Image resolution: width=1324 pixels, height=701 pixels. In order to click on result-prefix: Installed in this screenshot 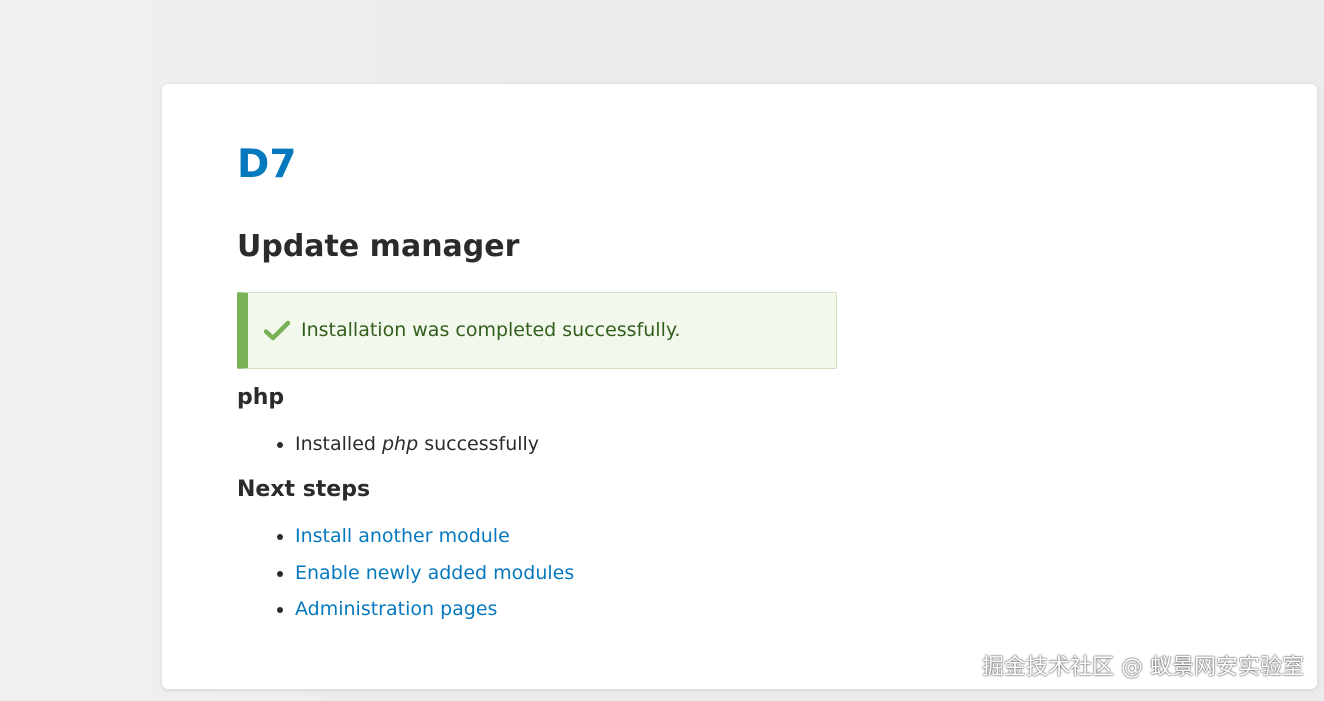, I will do `click(338, 444)`.